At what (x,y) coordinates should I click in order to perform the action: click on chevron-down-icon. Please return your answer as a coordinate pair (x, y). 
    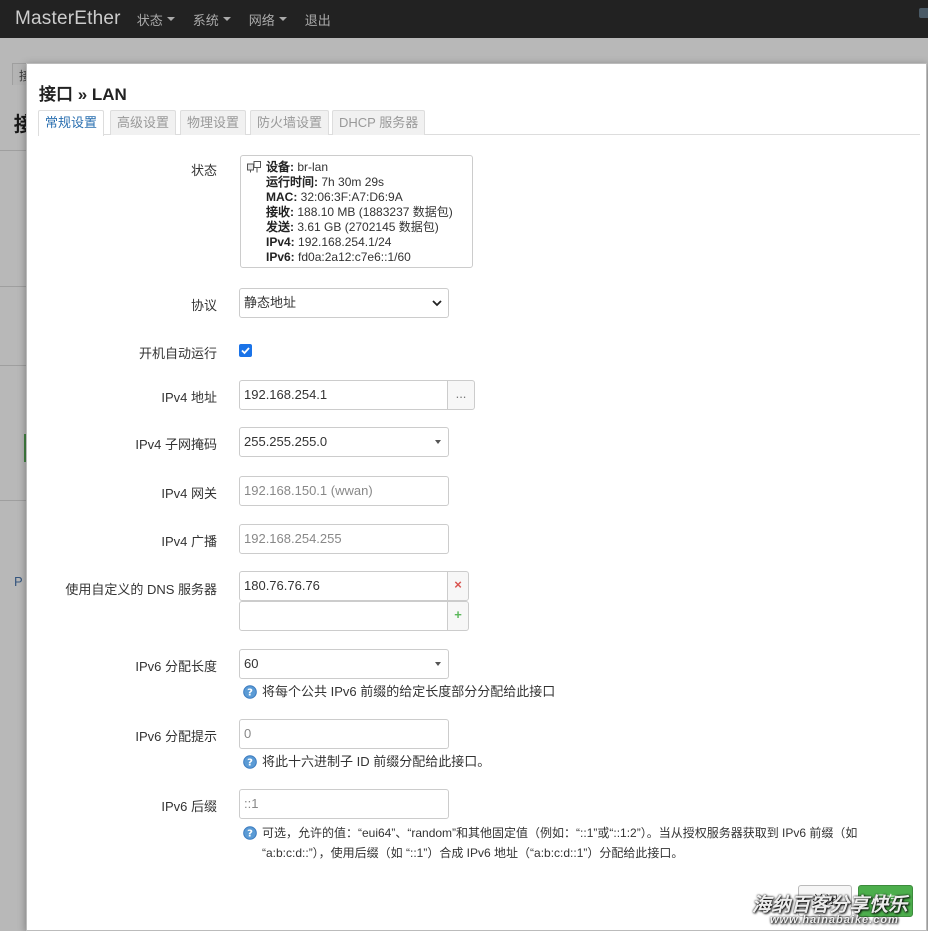
    Looking at the image, I should click on (437, 303).